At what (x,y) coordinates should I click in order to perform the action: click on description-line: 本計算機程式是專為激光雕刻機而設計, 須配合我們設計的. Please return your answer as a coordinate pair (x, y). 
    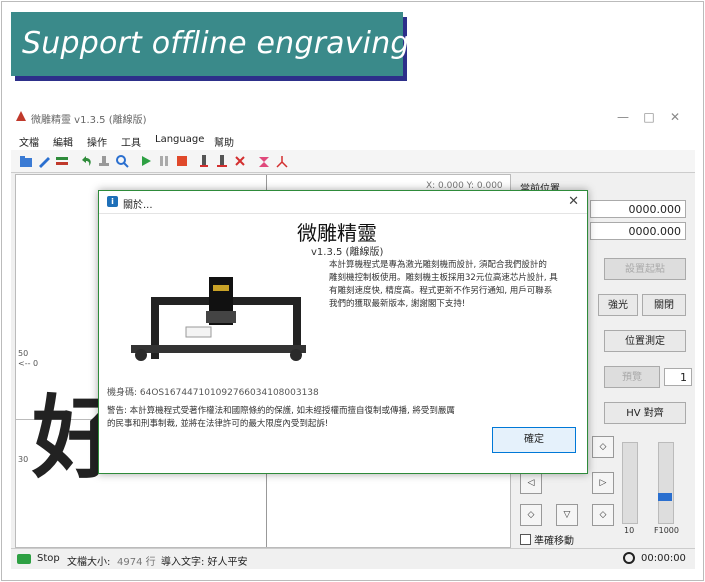
    Looking at the image, I should click on (438, 265).